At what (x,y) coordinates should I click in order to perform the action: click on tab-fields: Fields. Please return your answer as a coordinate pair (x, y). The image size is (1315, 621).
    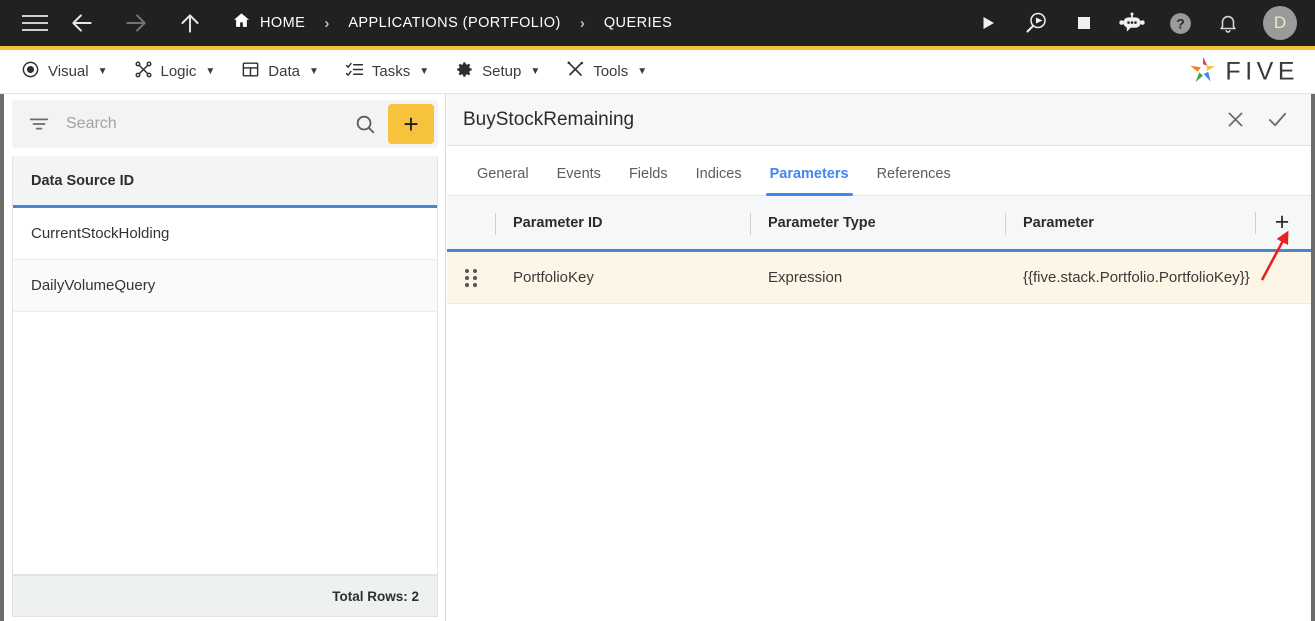
    Looking at the image, I should click on (648, 180).